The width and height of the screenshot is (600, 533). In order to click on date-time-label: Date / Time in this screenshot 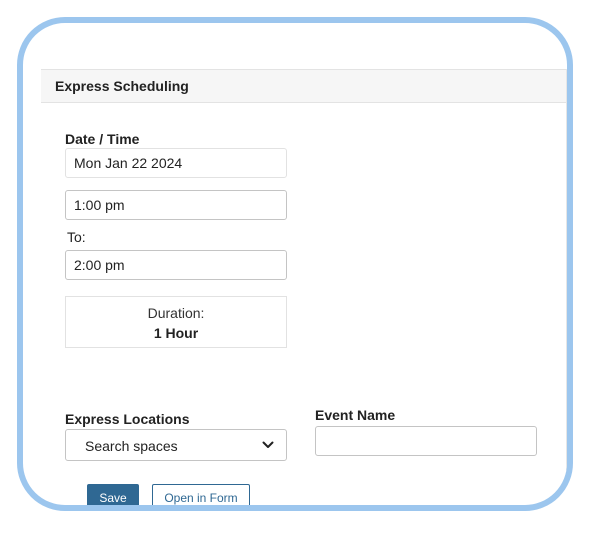, I will do `click(102, 139)`.